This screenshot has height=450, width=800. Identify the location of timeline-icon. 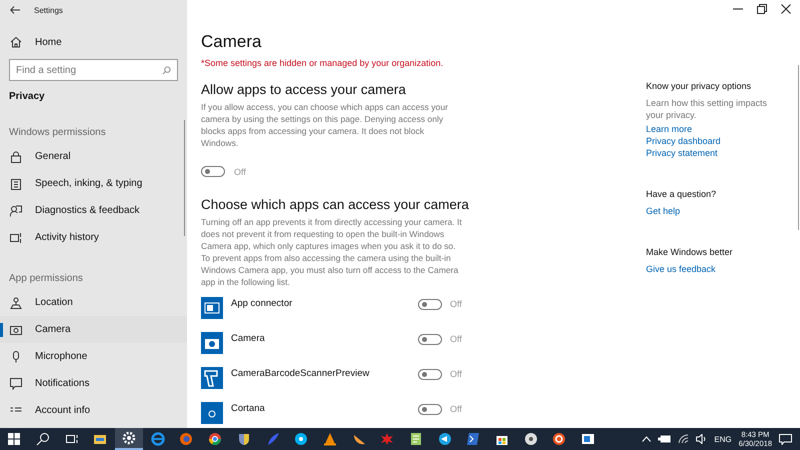
(16, 238).